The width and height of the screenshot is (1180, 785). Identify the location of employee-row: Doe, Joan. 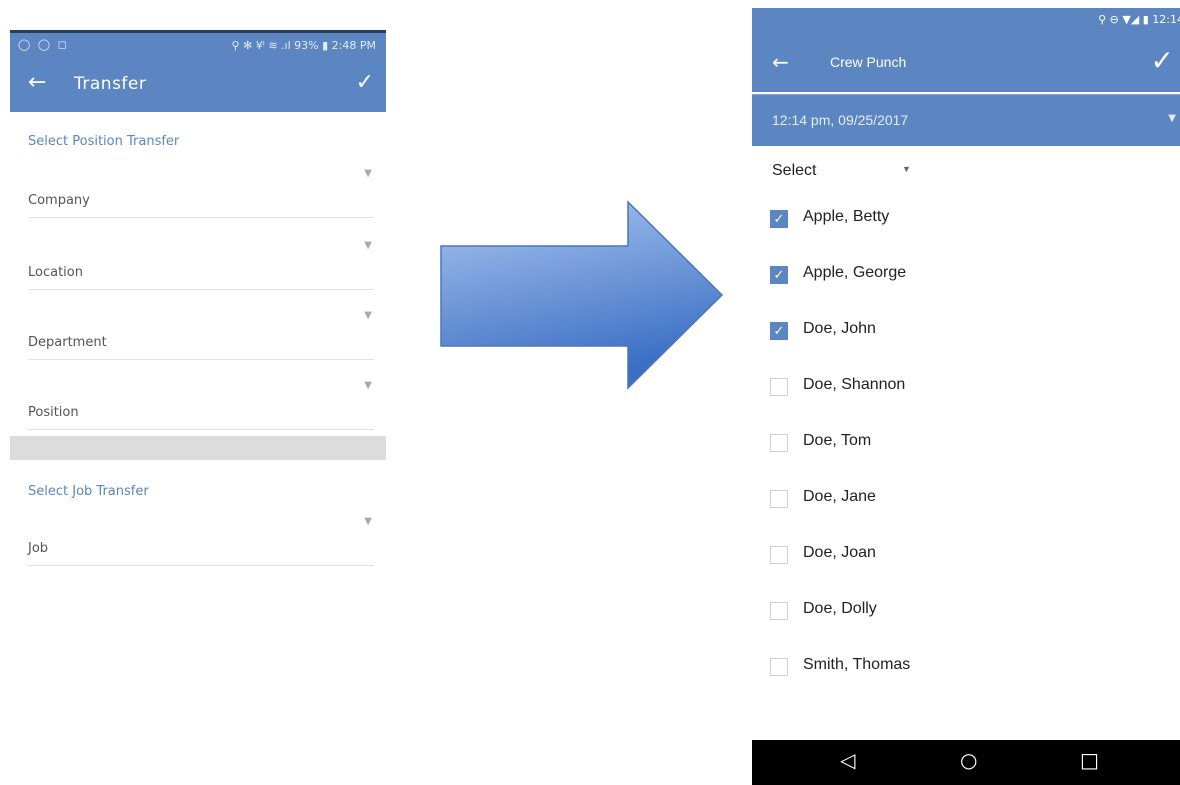
(920, 556).